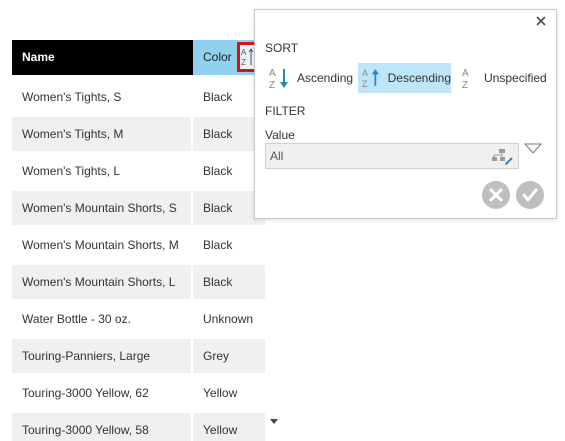 The height and width of the screenshot is (441, 565). Describe the element at coordinates (274, 421) in the screenshot. I see `scroll-down-arrow-icon` at that location.